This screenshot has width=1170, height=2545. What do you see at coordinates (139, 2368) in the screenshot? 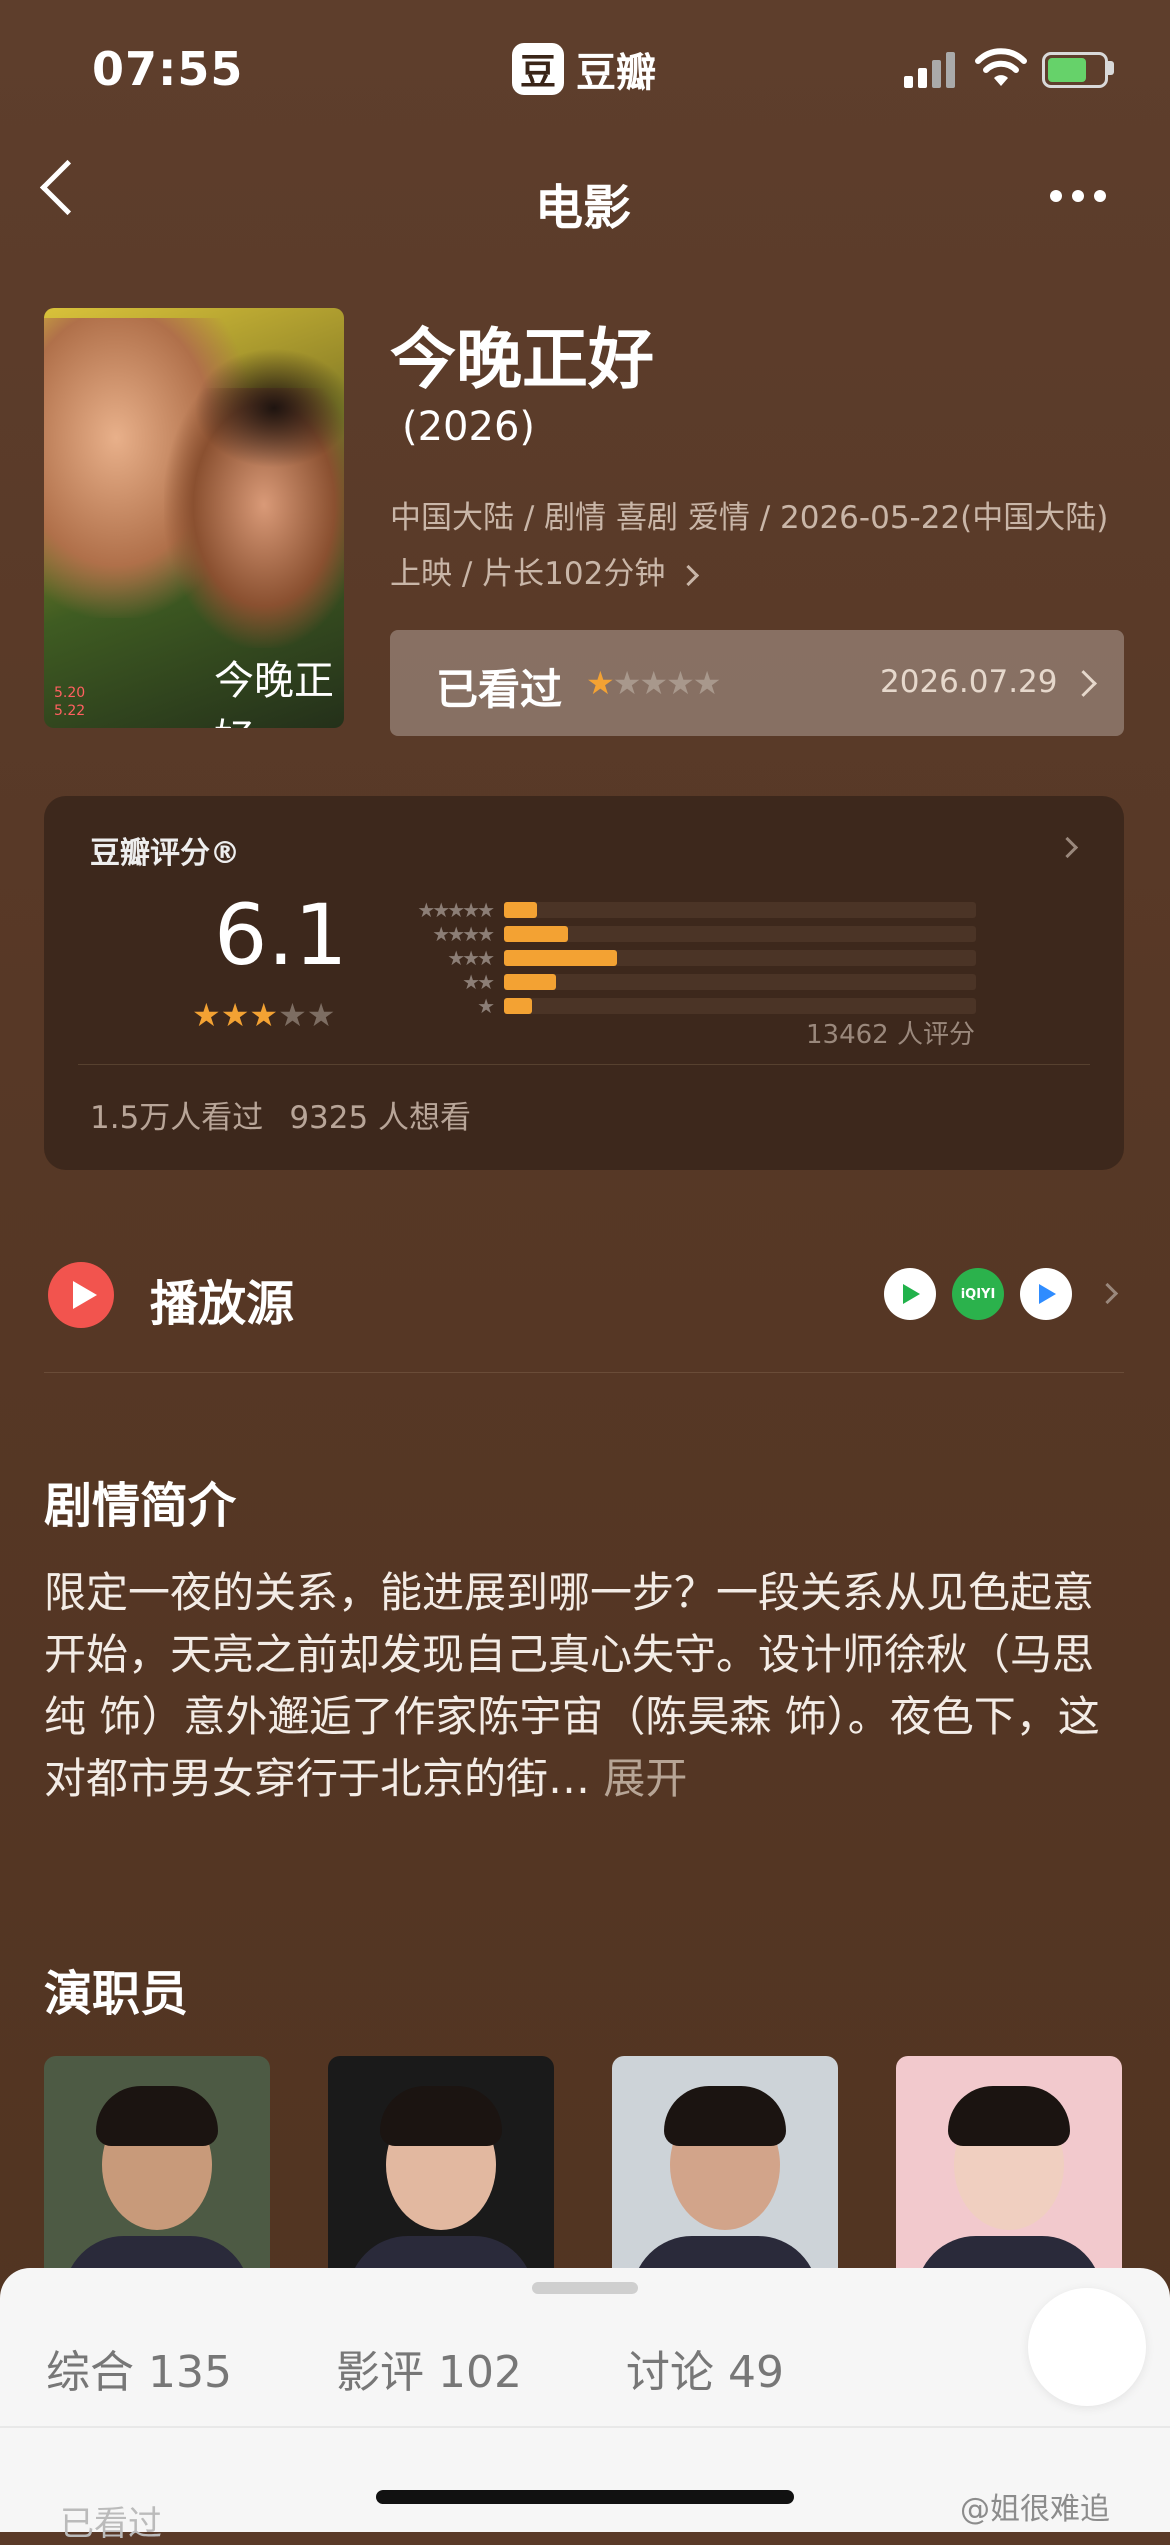
I see `tab-overview: 综合 135` at bounding box center [139, 2368].